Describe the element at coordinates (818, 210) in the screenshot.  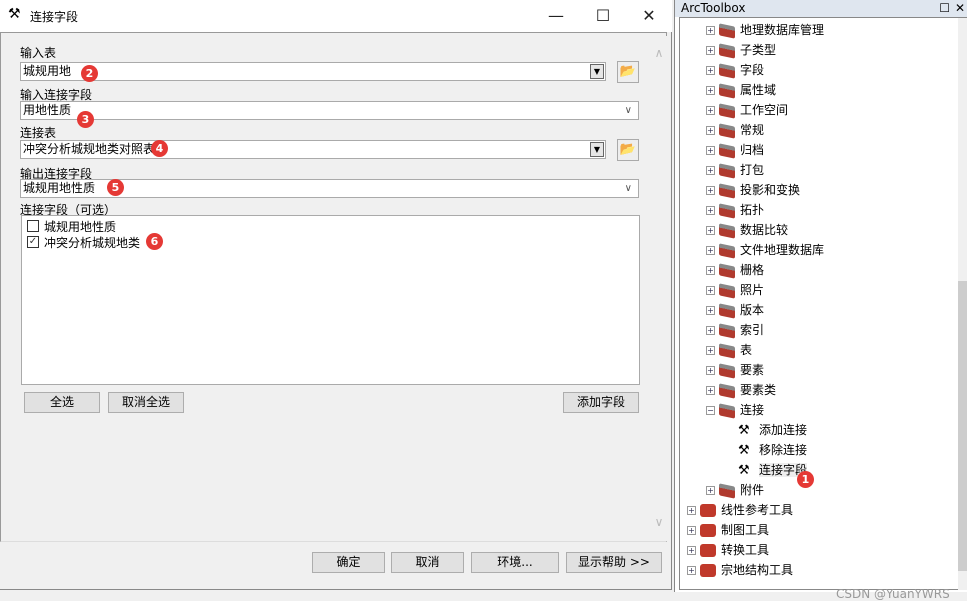
I see `tree-item-toolset: + 拓扑` at that location.